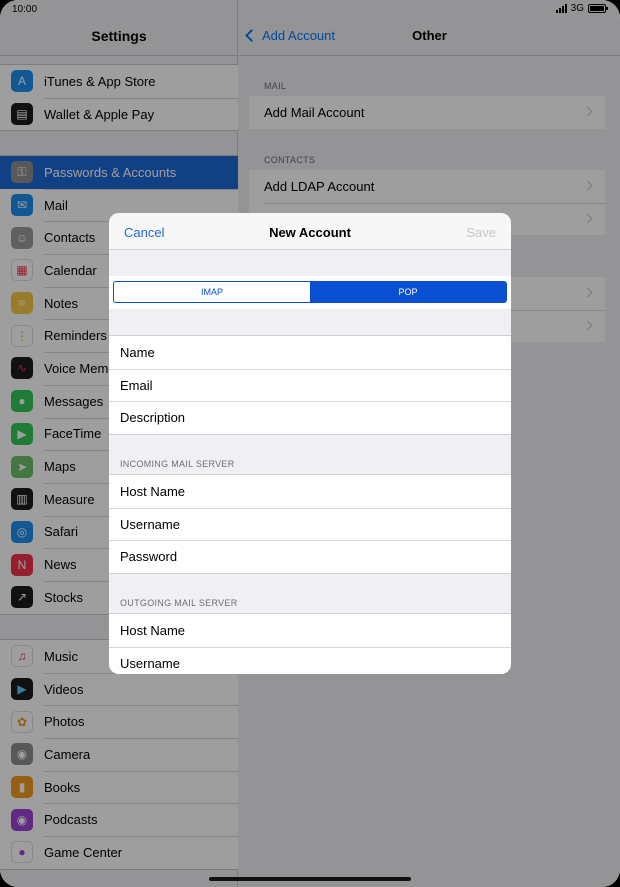 The image size is (620, 887). Describe the element at coordinates (310, 352) in the screenshot. I see `name-field: Name` at that location.